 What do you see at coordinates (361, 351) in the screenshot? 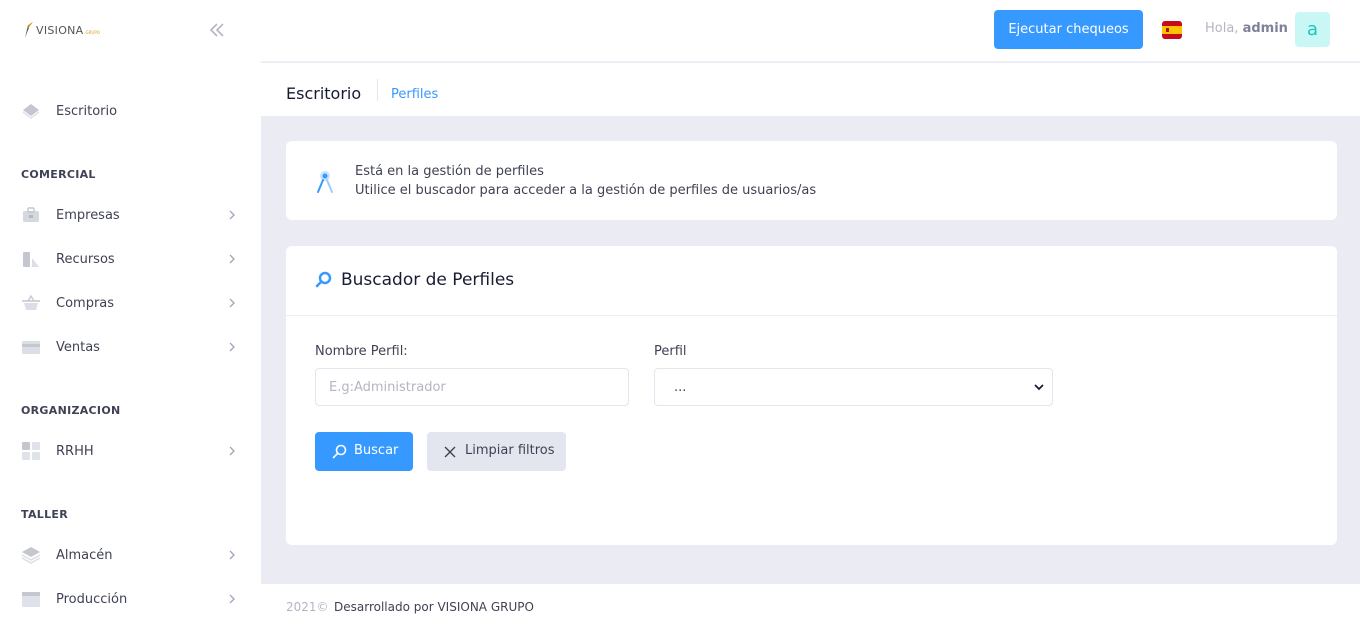
I see `profile-name-label: Nombre Perfil:` at bounding box center [361, 351].